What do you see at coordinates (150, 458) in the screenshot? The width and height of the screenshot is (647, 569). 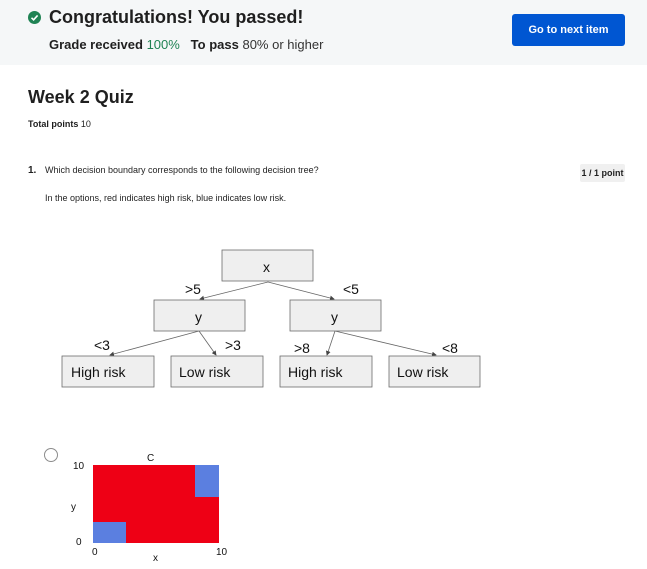 I see `option-a-label: C` at bounding box center [150, 458].